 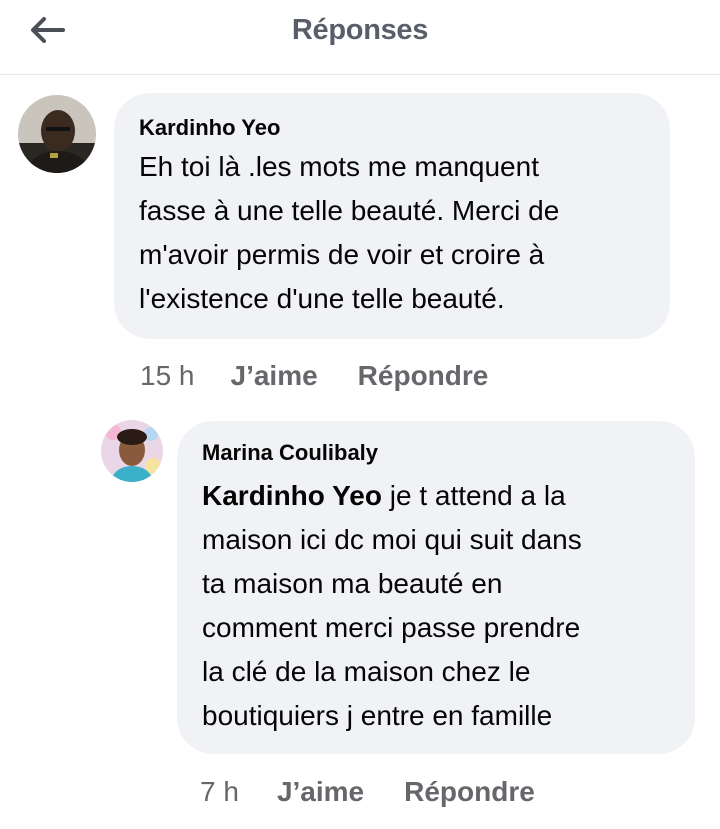 What do you see at coordinates (391, 627) in the screenshot?
I see `comment-line: comment merci passe prendre` at bounding box center [391, 627].